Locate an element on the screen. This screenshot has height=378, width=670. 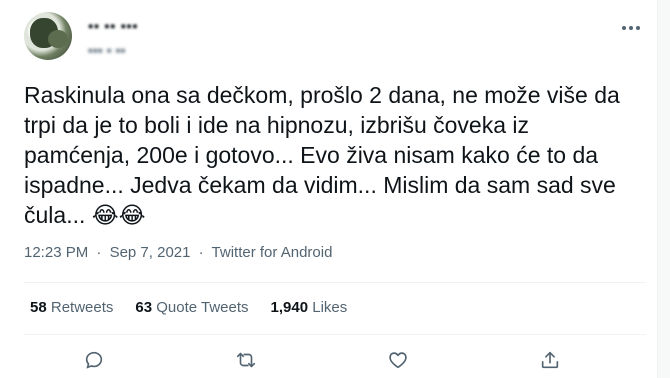
retweets-count: 58 is located at coordinates (38, 307).